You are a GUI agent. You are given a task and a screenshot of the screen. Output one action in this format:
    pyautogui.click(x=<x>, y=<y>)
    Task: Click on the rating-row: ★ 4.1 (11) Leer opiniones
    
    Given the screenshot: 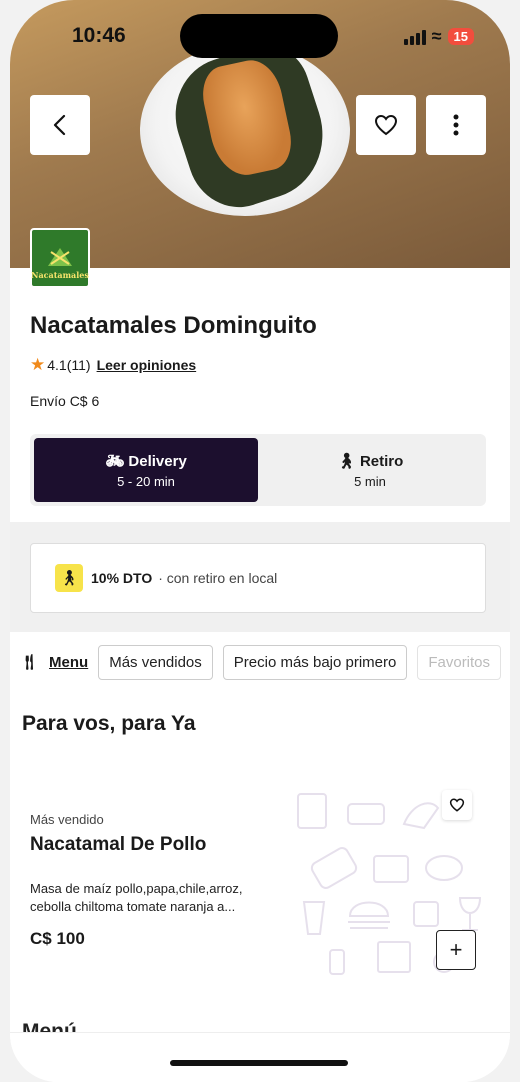 What is the action you would take?
    pyautogui.click(x=113, y=365)
    